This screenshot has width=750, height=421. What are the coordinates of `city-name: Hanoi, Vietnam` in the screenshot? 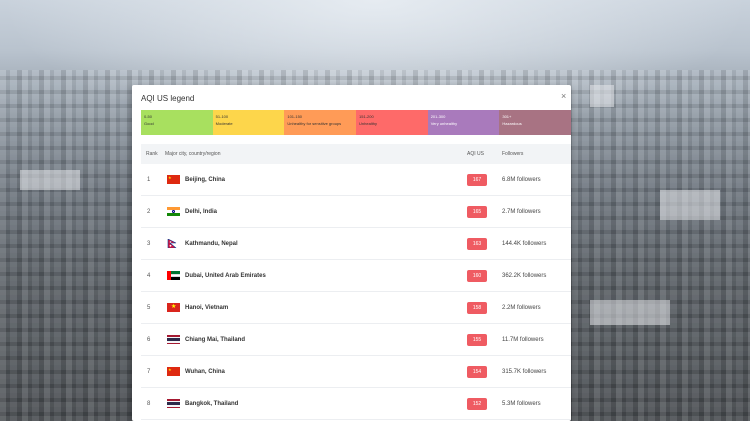 It's located at (206, 308).